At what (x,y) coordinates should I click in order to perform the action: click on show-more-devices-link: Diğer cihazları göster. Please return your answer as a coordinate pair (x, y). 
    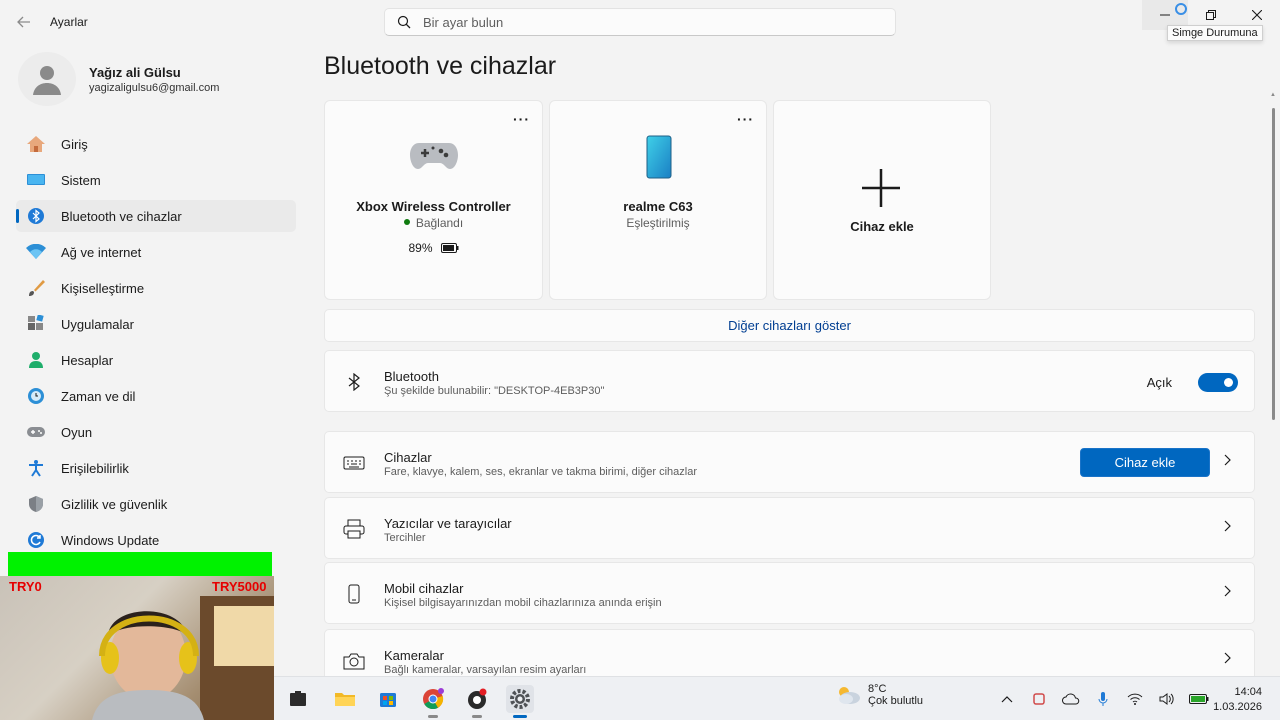
    Looking at the image, I should click on (789, 325).